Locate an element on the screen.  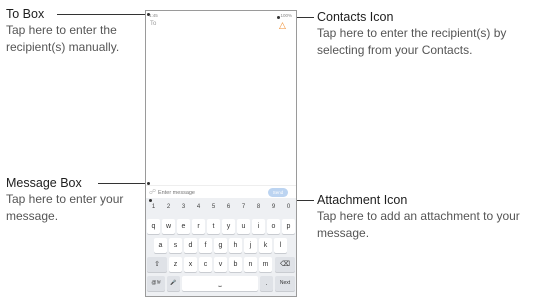
key-1: 1 is located at coordinates (153, 207).